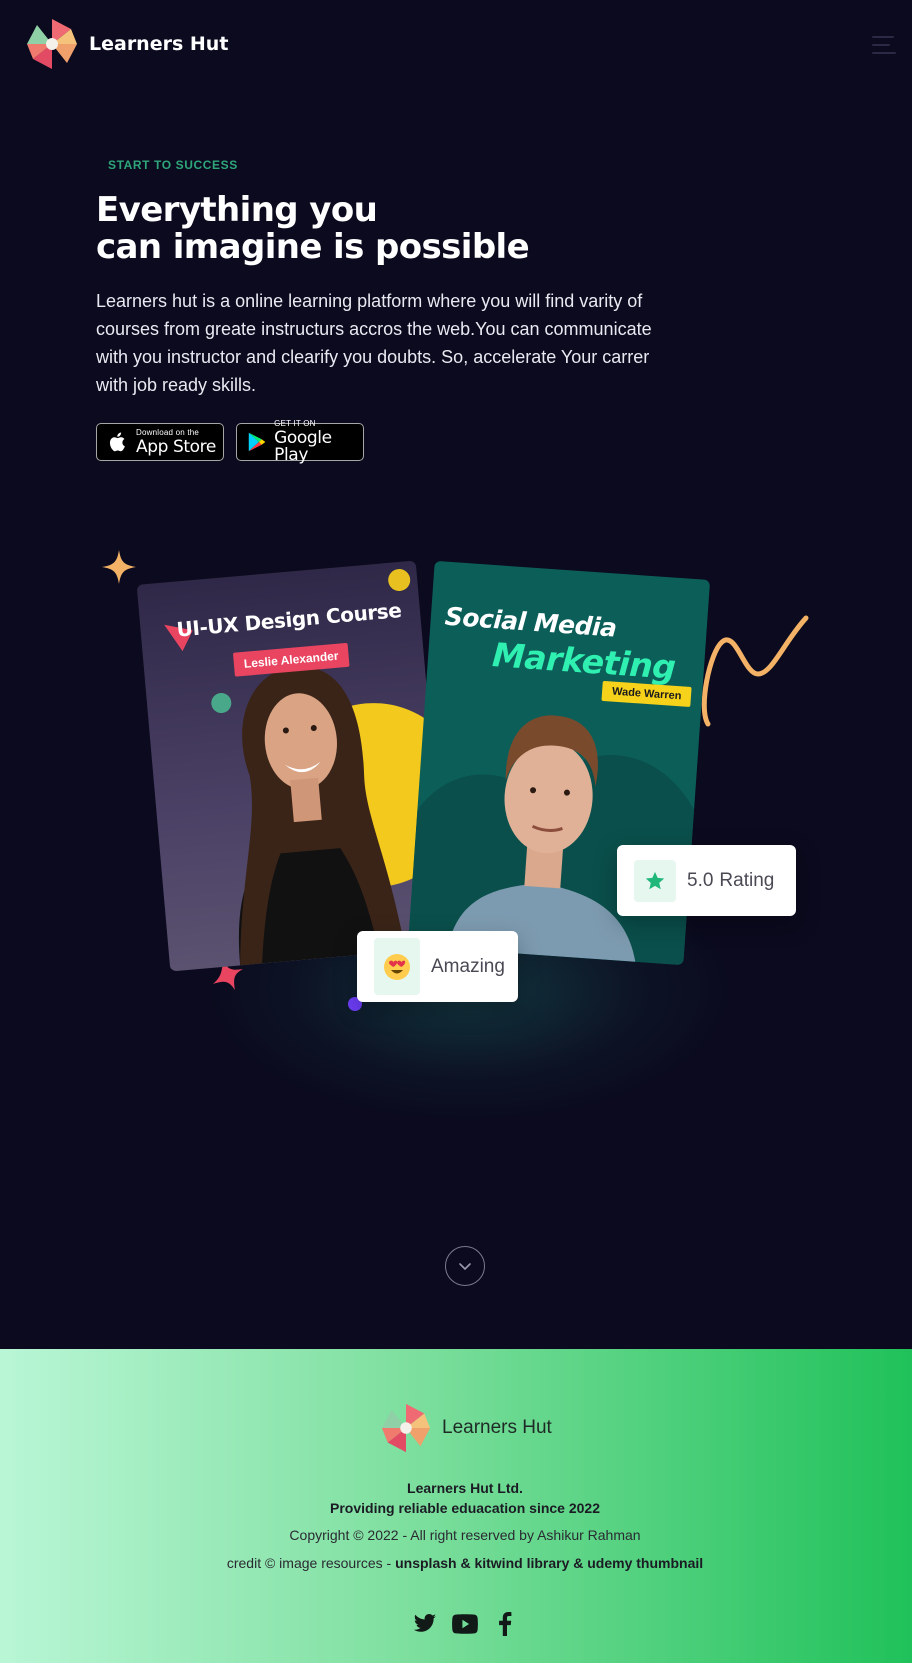 The height and width of the screenshot is (1663, 912). I want to click on apple-icon, so click(117, 442).